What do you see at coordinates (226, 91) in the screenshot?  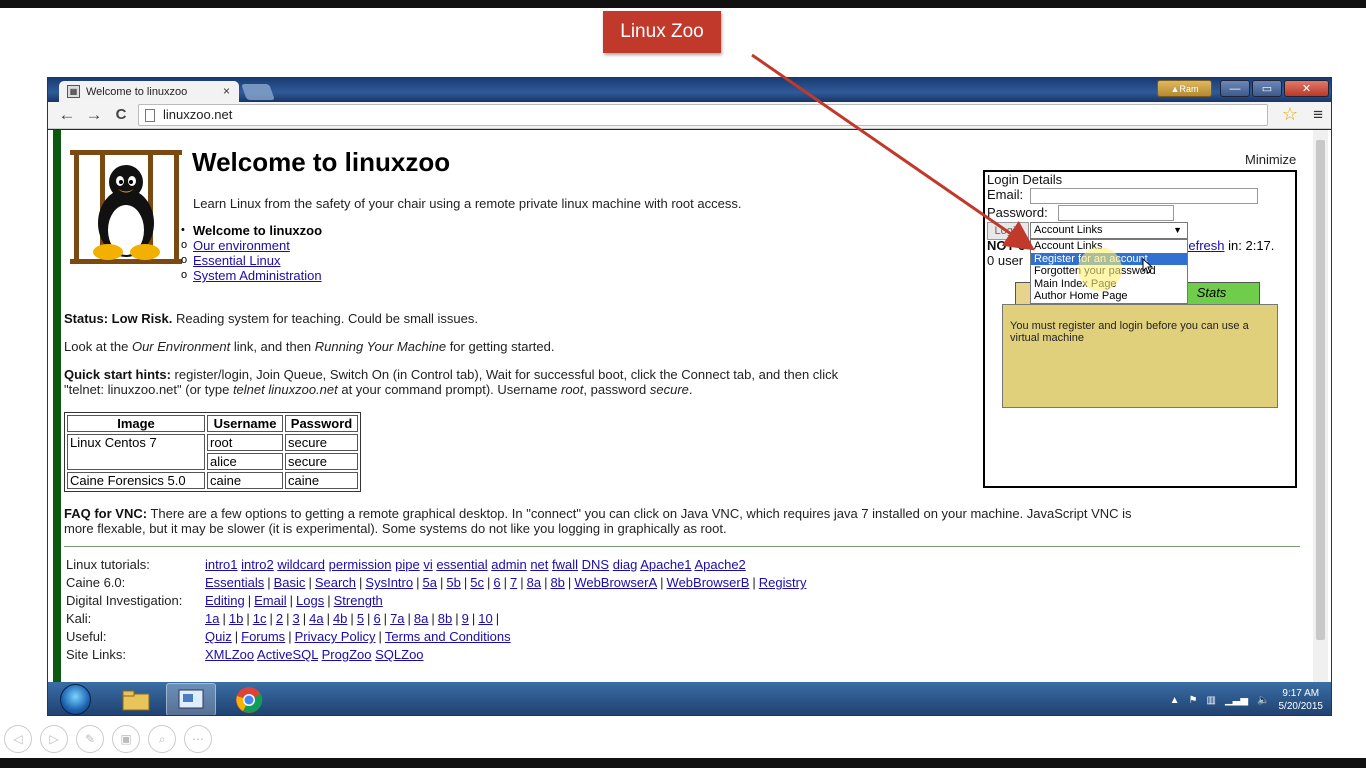 I see `tab-close-icon: ×` at bounding box center [226, 91].